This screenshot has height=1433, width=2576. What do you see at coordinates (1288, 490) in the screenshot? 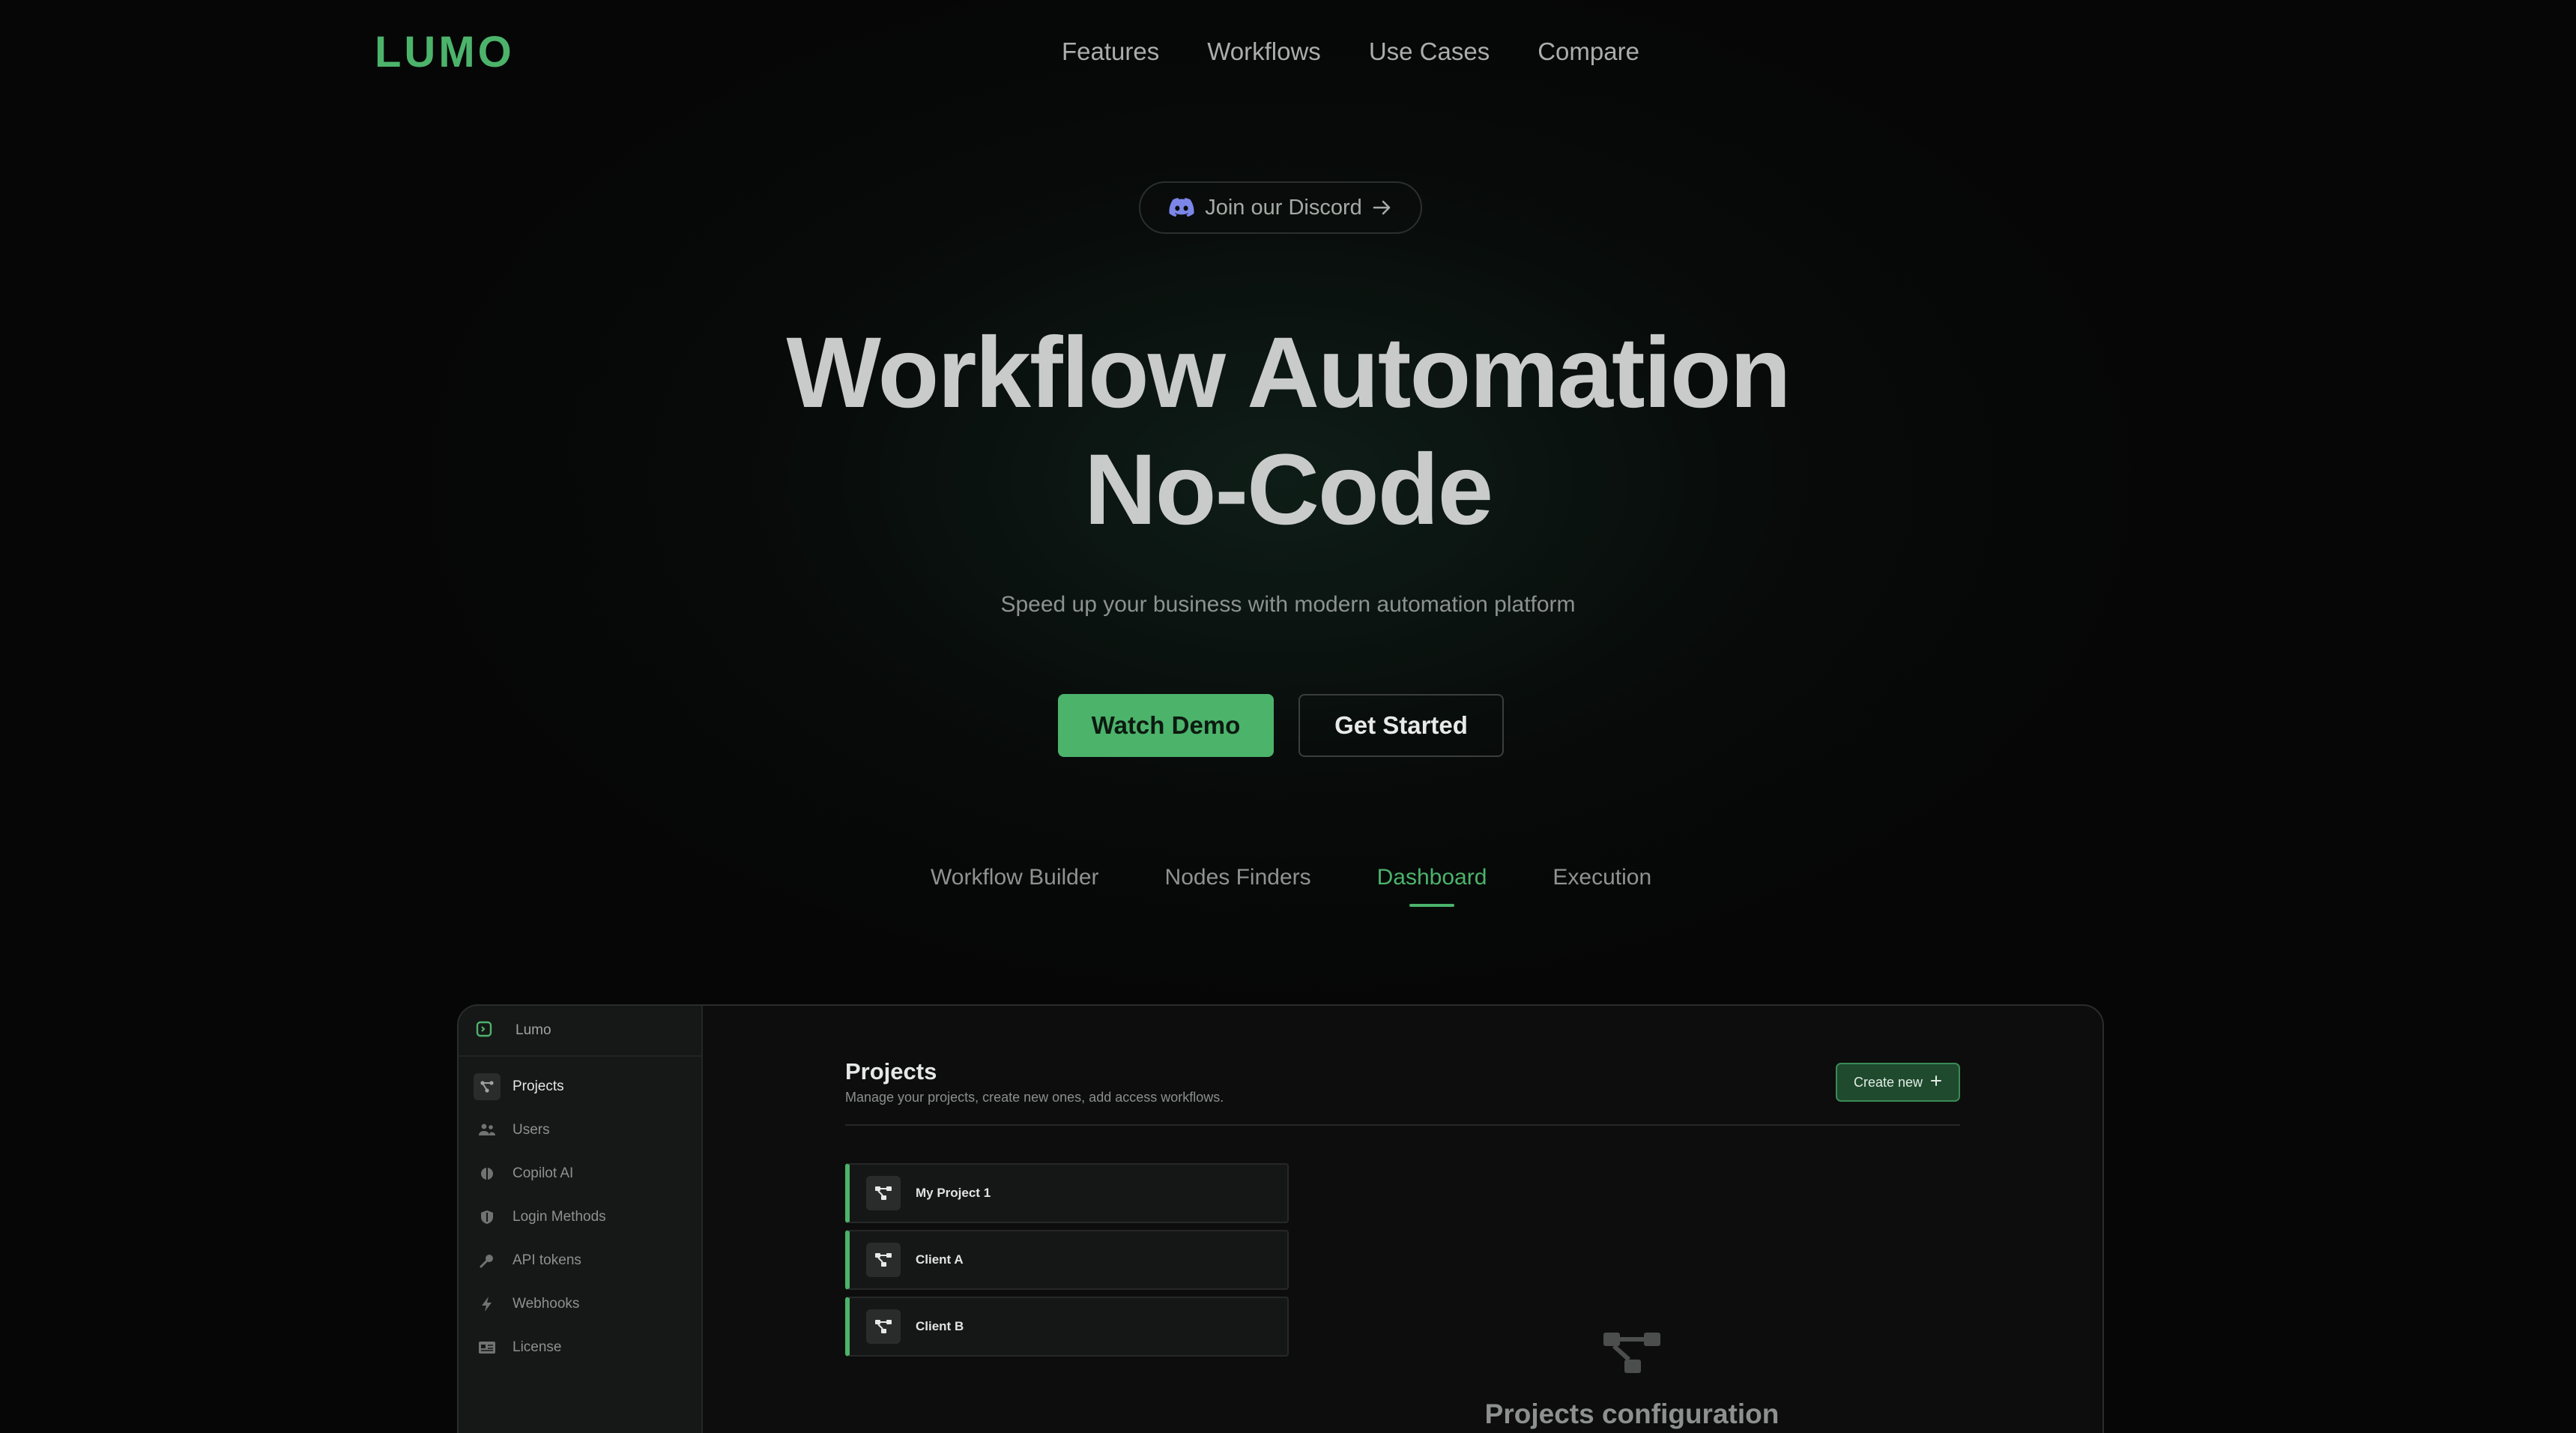
I see `hero-title-line-2: No-Code` at bounding box center [1288, 490].